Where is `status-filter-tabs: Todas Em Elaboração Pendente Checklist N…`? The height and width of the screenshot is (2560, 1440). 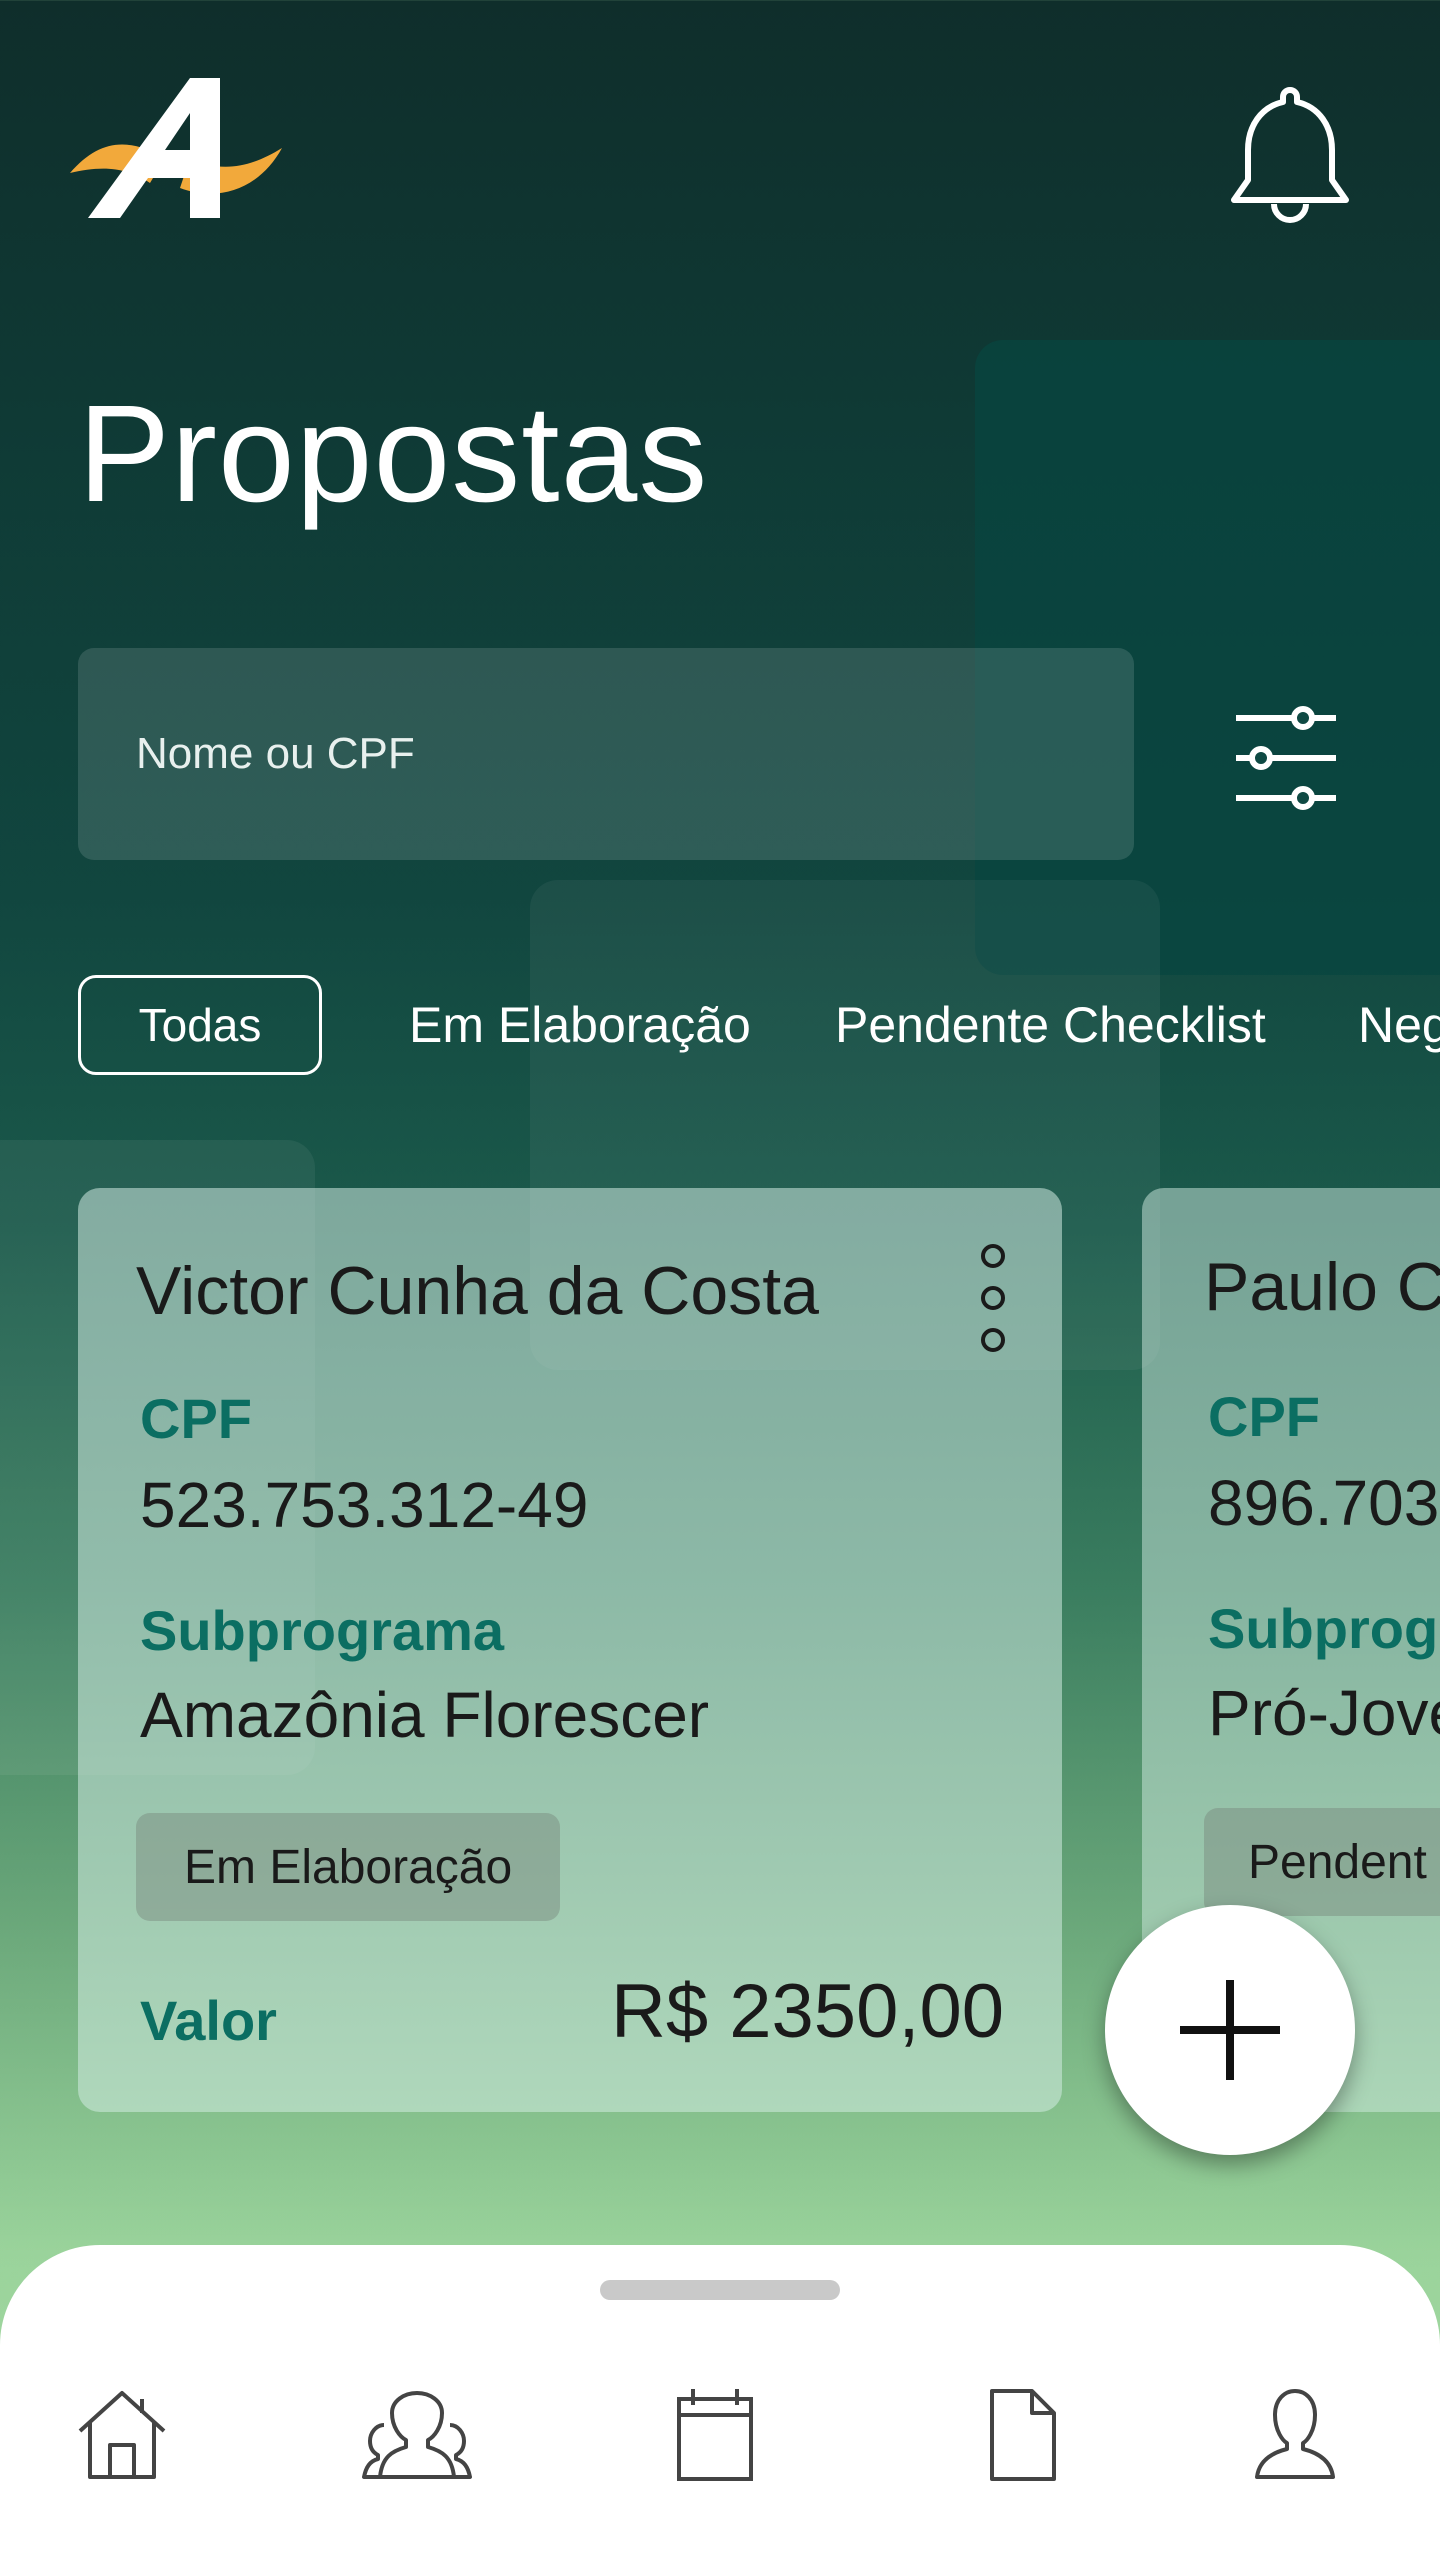
status-filter-tabs: Todas Em Elaboração Pendente Checklist N… is located at coordinates (759, 1025).